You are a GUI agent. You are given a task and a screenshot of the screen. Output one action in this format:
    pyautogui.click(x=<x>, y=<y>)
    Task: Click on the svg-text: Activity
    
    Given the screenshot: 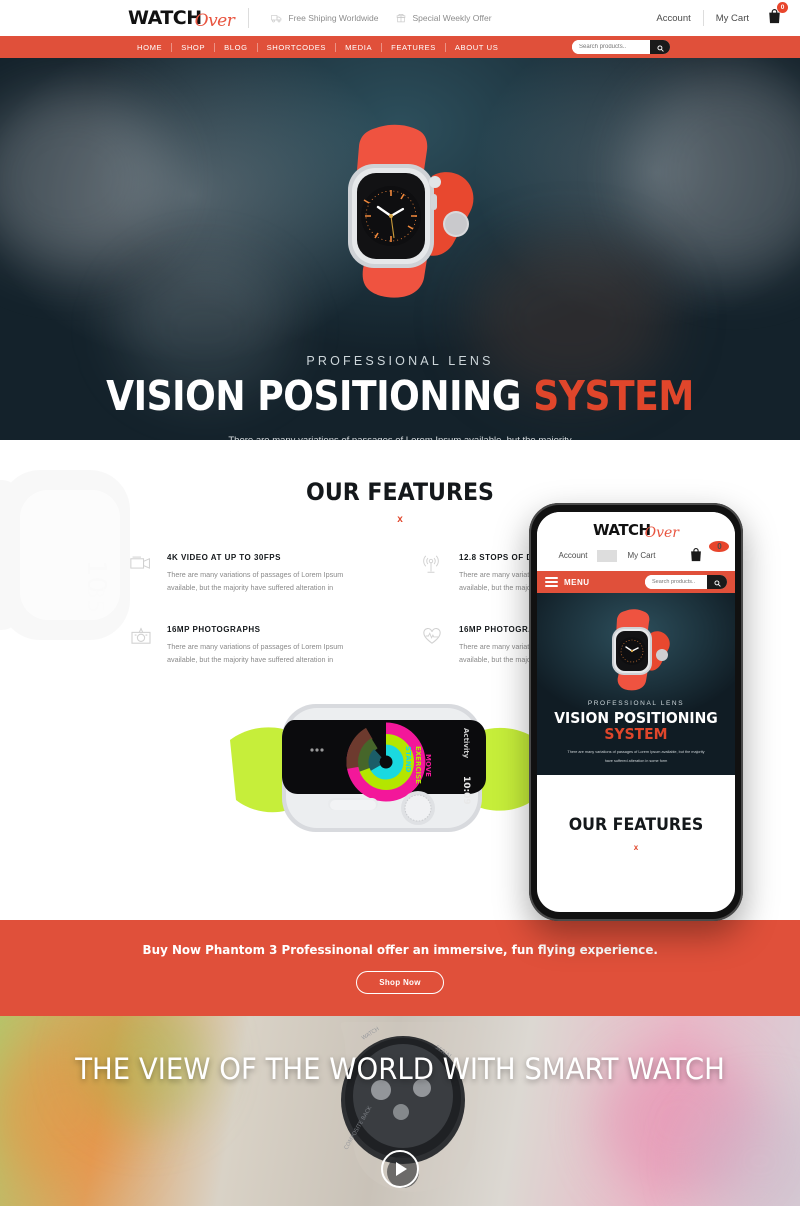 What is the action you would take?
    pyautogui.click(x=466, y=743)
    